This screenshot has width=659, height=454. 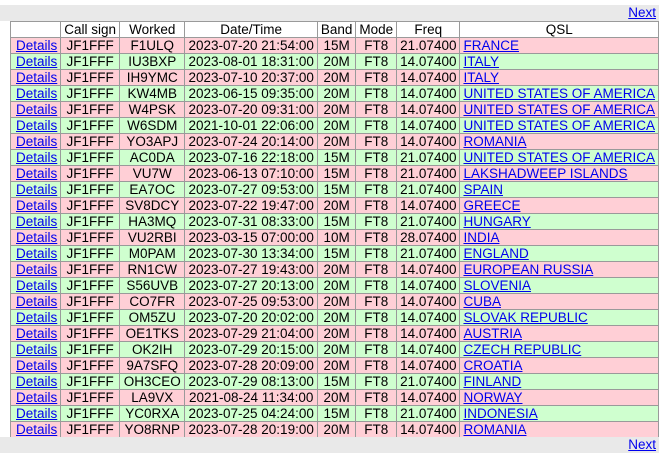 What do you see at coordinates (152, 157) in the screenshot?
I see `worked-cell: AC0DA` at bounding box center [152, 157].